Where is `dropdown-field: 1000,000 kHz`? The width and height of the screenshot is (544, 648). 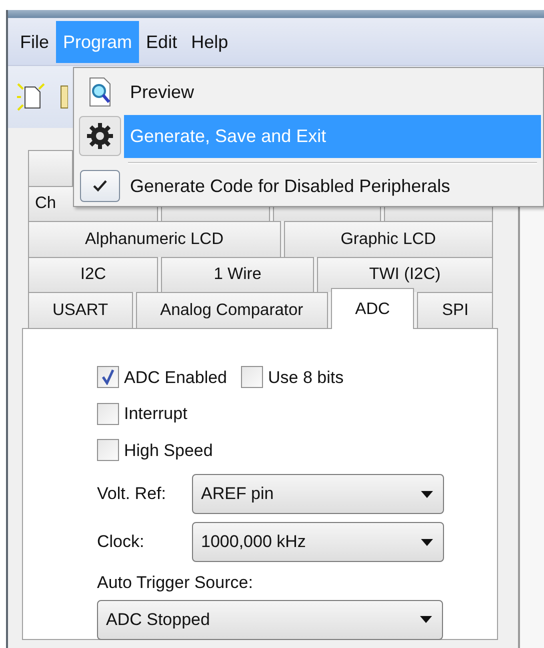 dropdown-field: 1000,000 kHz is located at coordinates (318, 542).